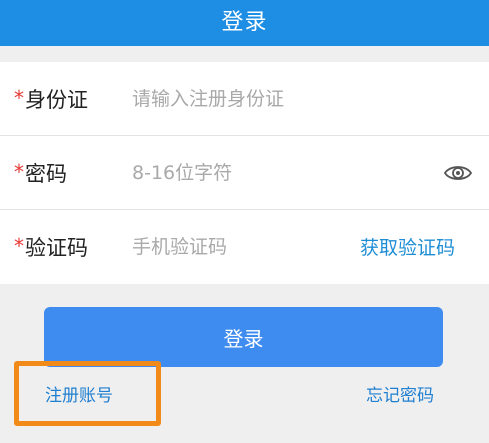 The height and width of the screenshot is (443, 489). I want to click on password-input, so click(242, 172).